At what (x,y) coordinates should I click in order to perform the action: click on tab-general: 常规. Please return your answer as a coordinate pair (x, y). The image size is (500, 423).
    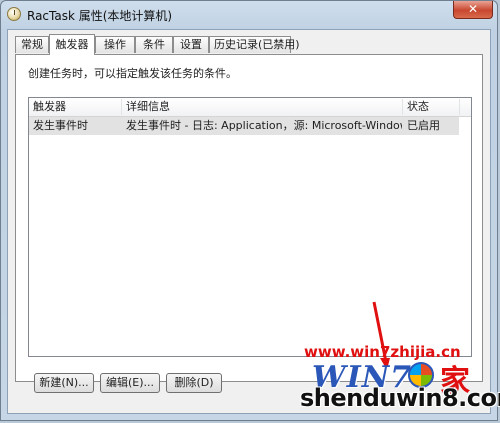
    Looking at the image, I should click on (32, 44).